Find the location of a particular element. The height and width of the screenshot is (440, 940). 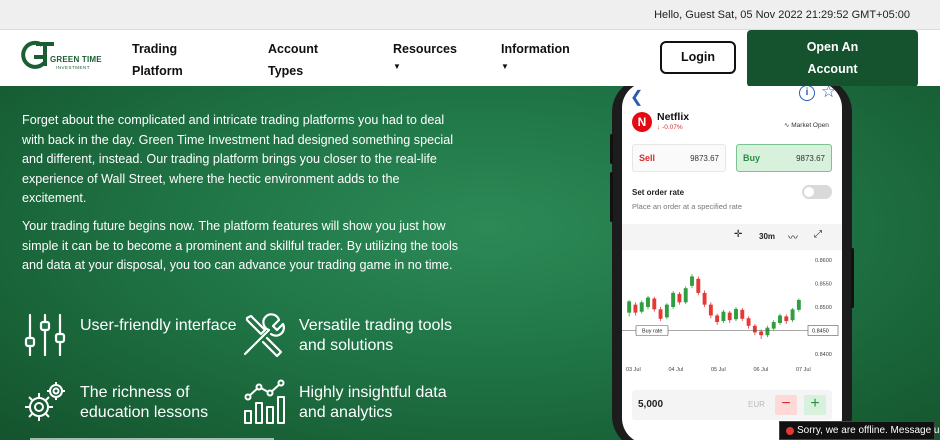

chat-widget: Sorry, we are offline. Message us. is located at coordinates (859, 430).